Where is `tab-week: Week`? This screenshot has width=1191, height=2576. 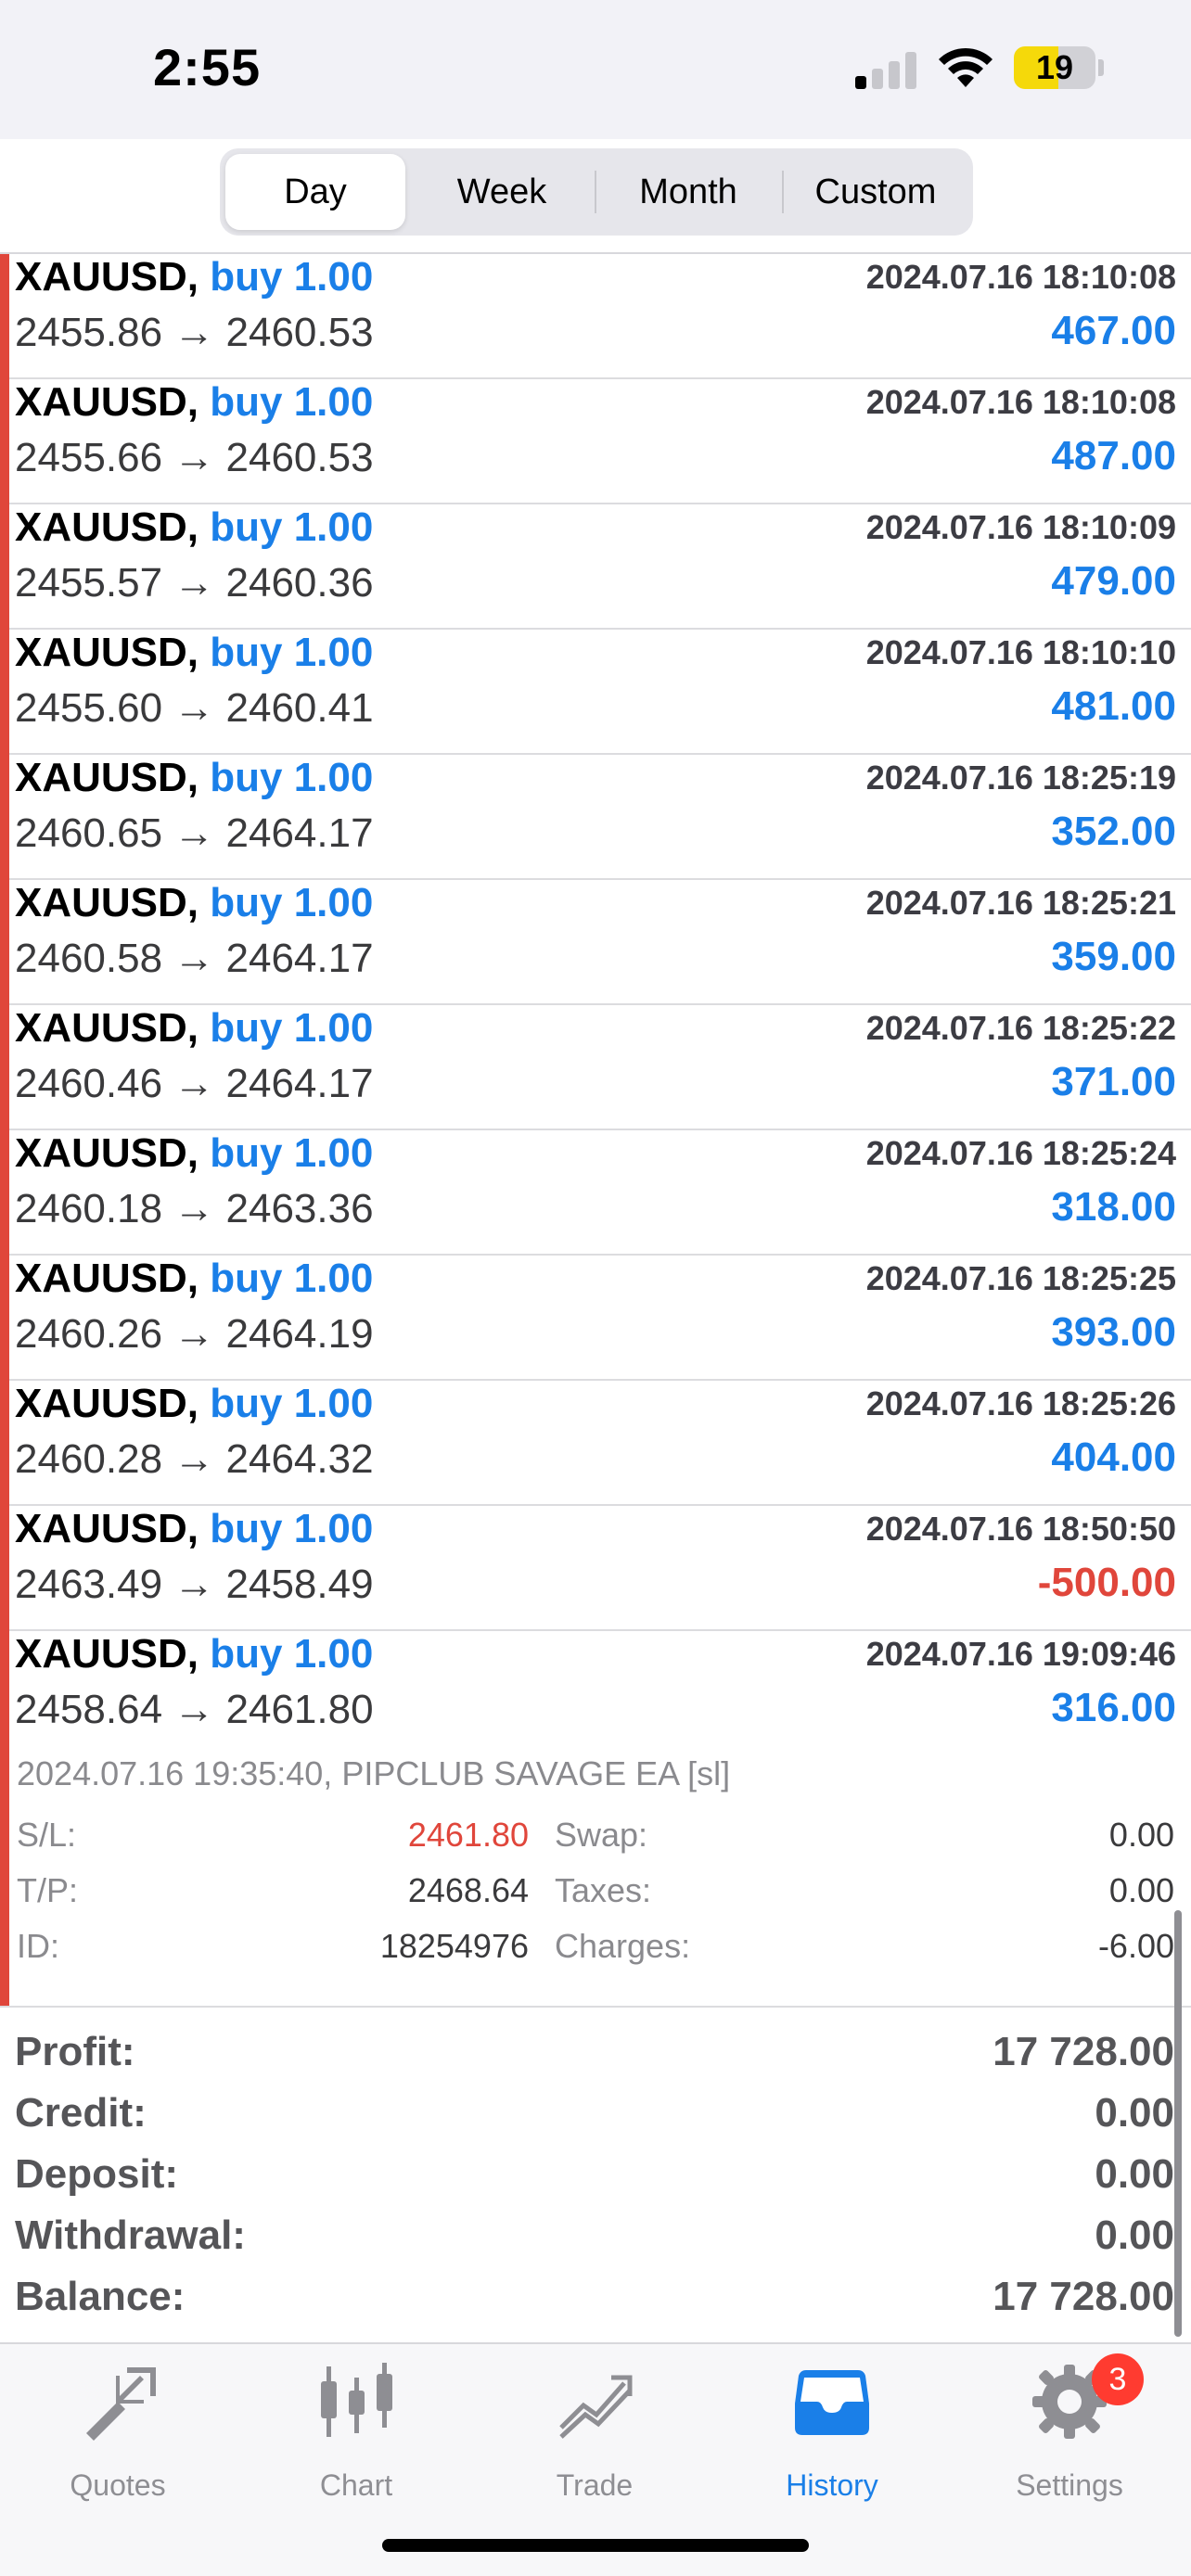 tab-week: Week is located at coordinates (502, 192).